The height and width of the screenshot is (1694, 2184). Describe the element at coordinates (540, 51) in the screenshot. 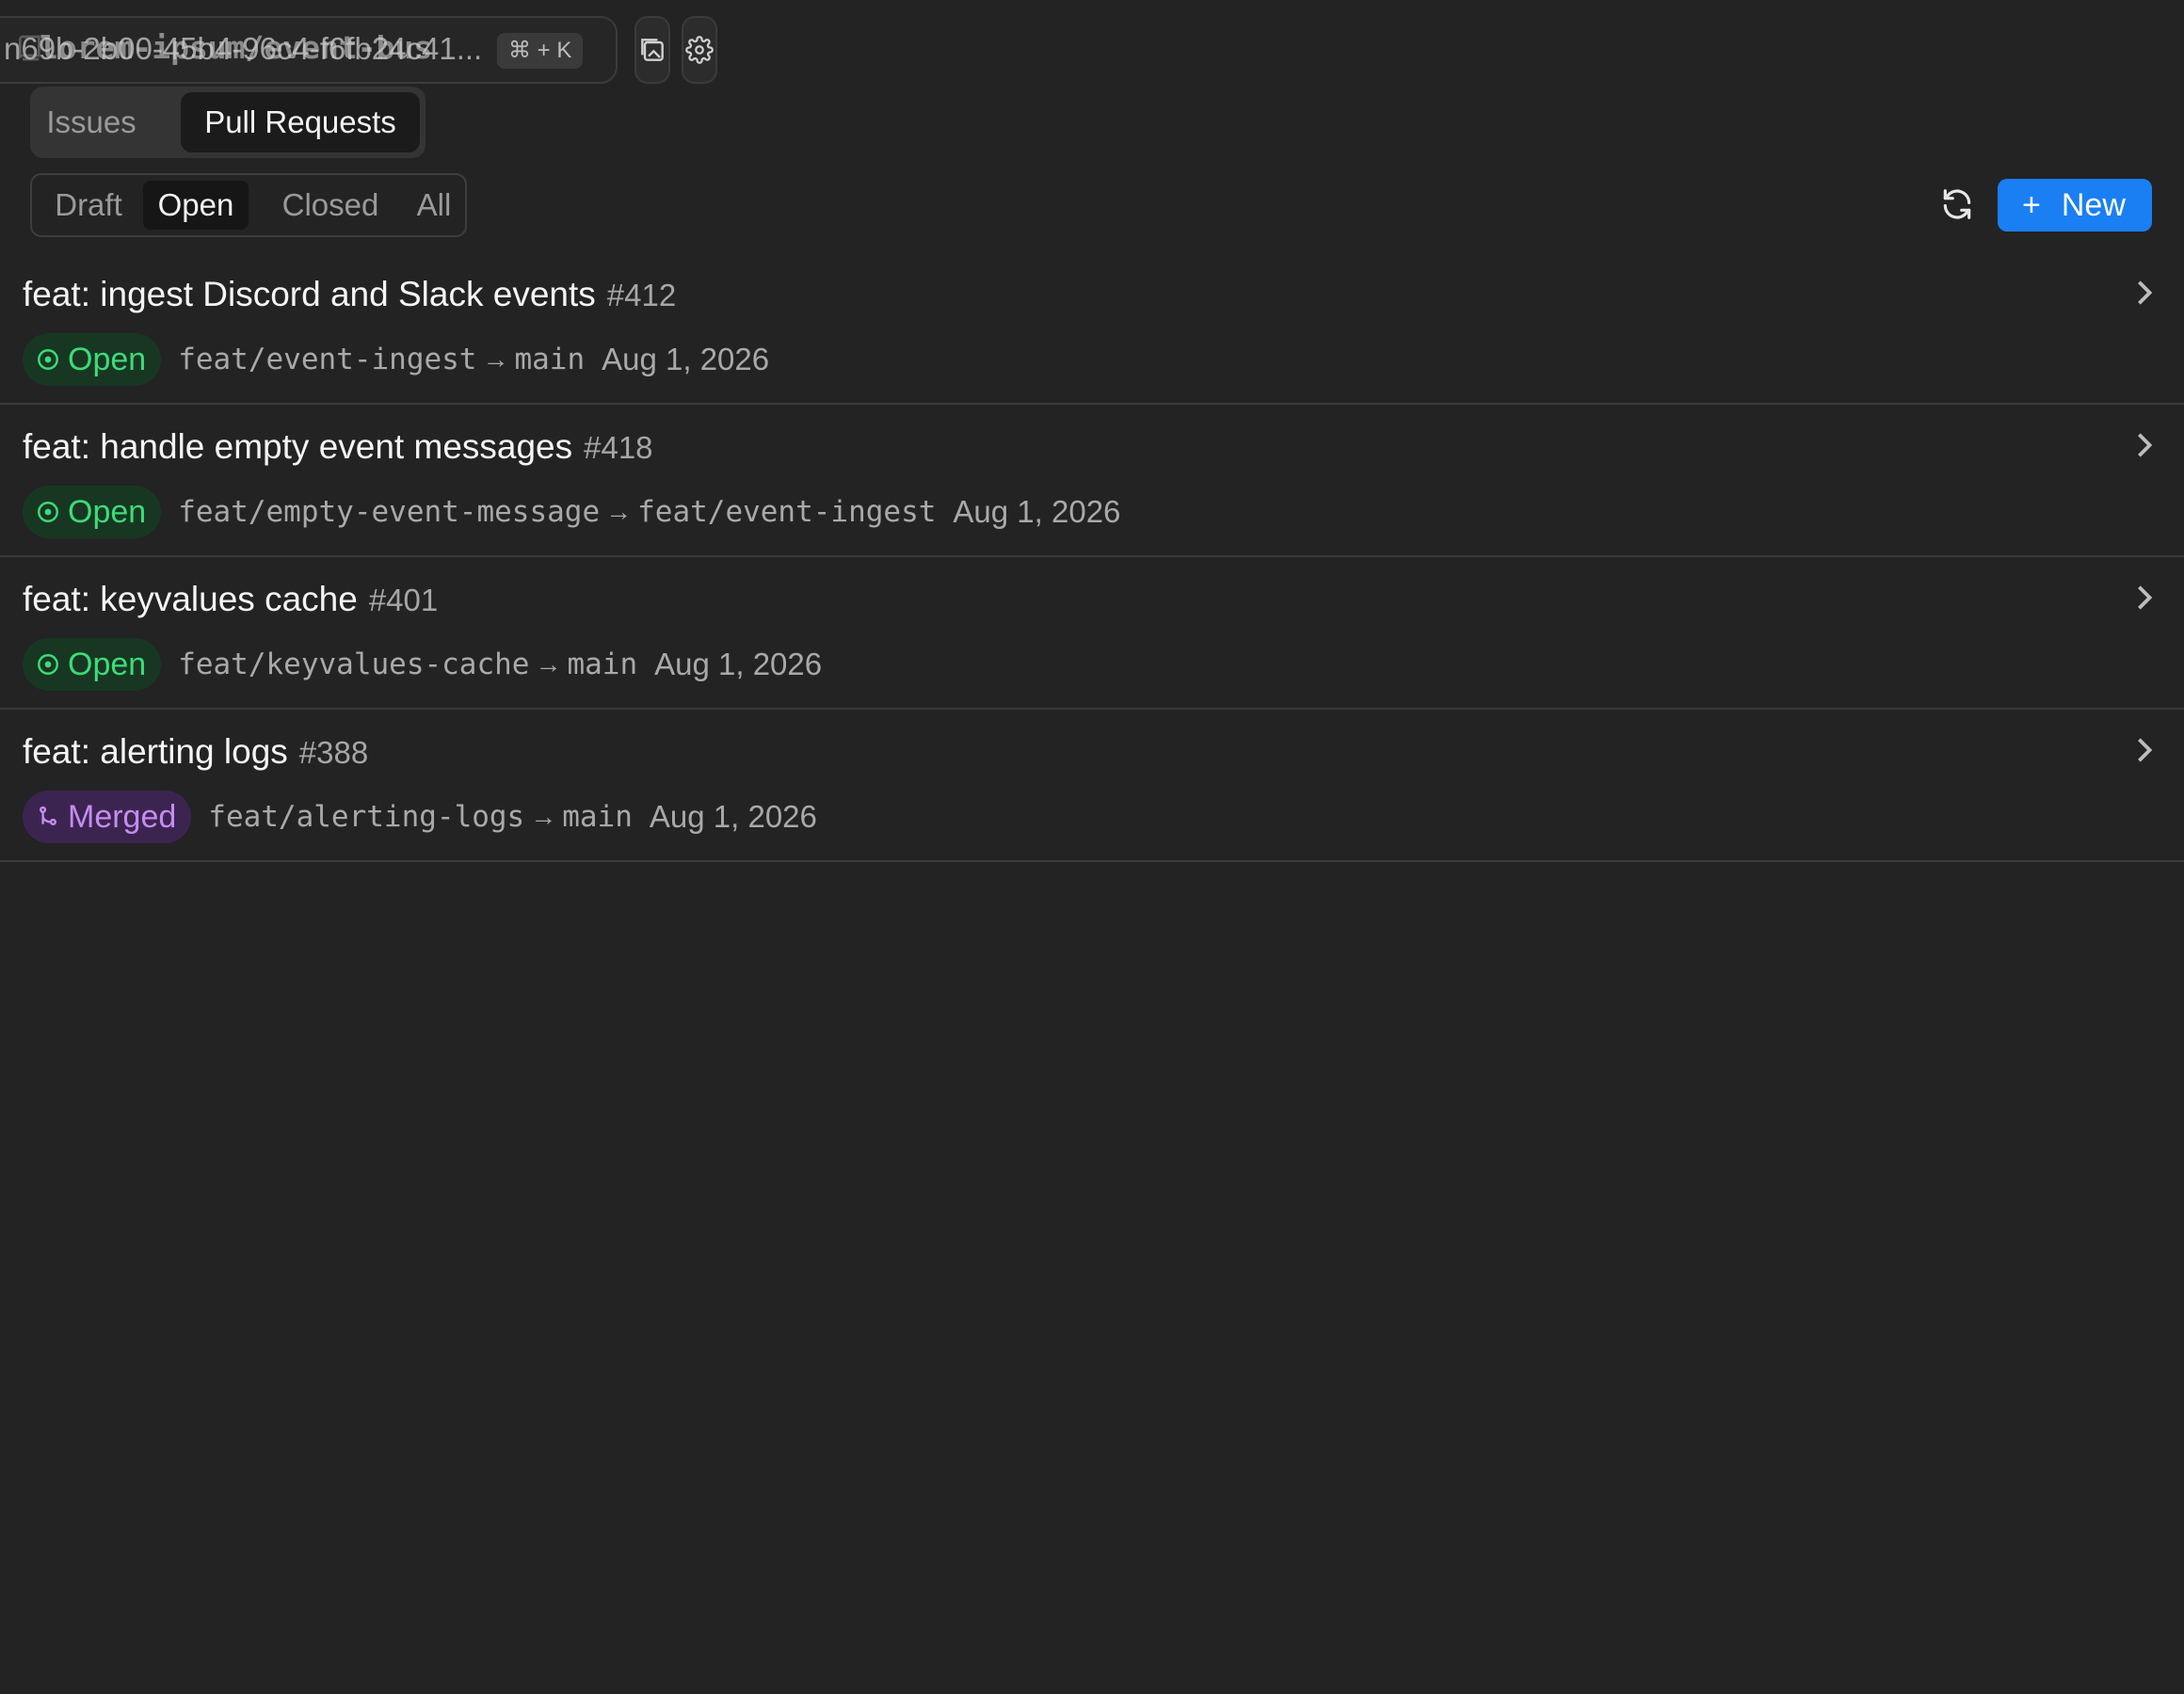

I see `shortcut-hint: ⌘ + K` at that location.